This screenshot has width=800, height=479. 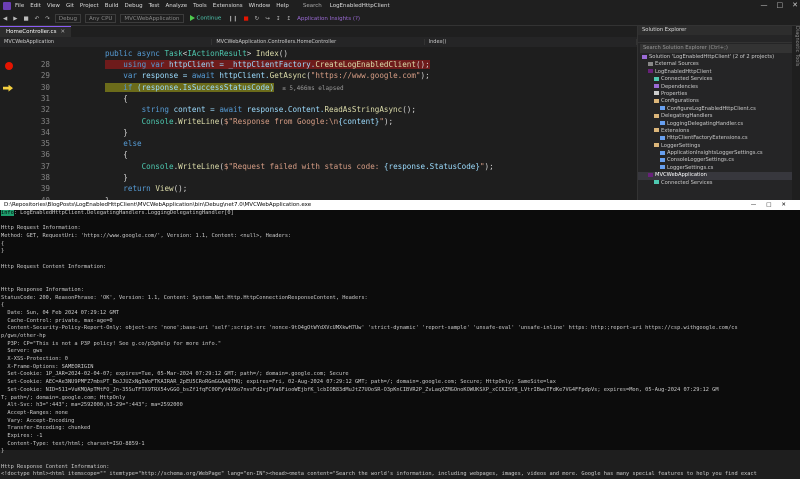 What do you see at coordinates (328, 19) in the screenshot?
I see `application-insights-button: Application Insights (?)` at bounding box center [328, 19].